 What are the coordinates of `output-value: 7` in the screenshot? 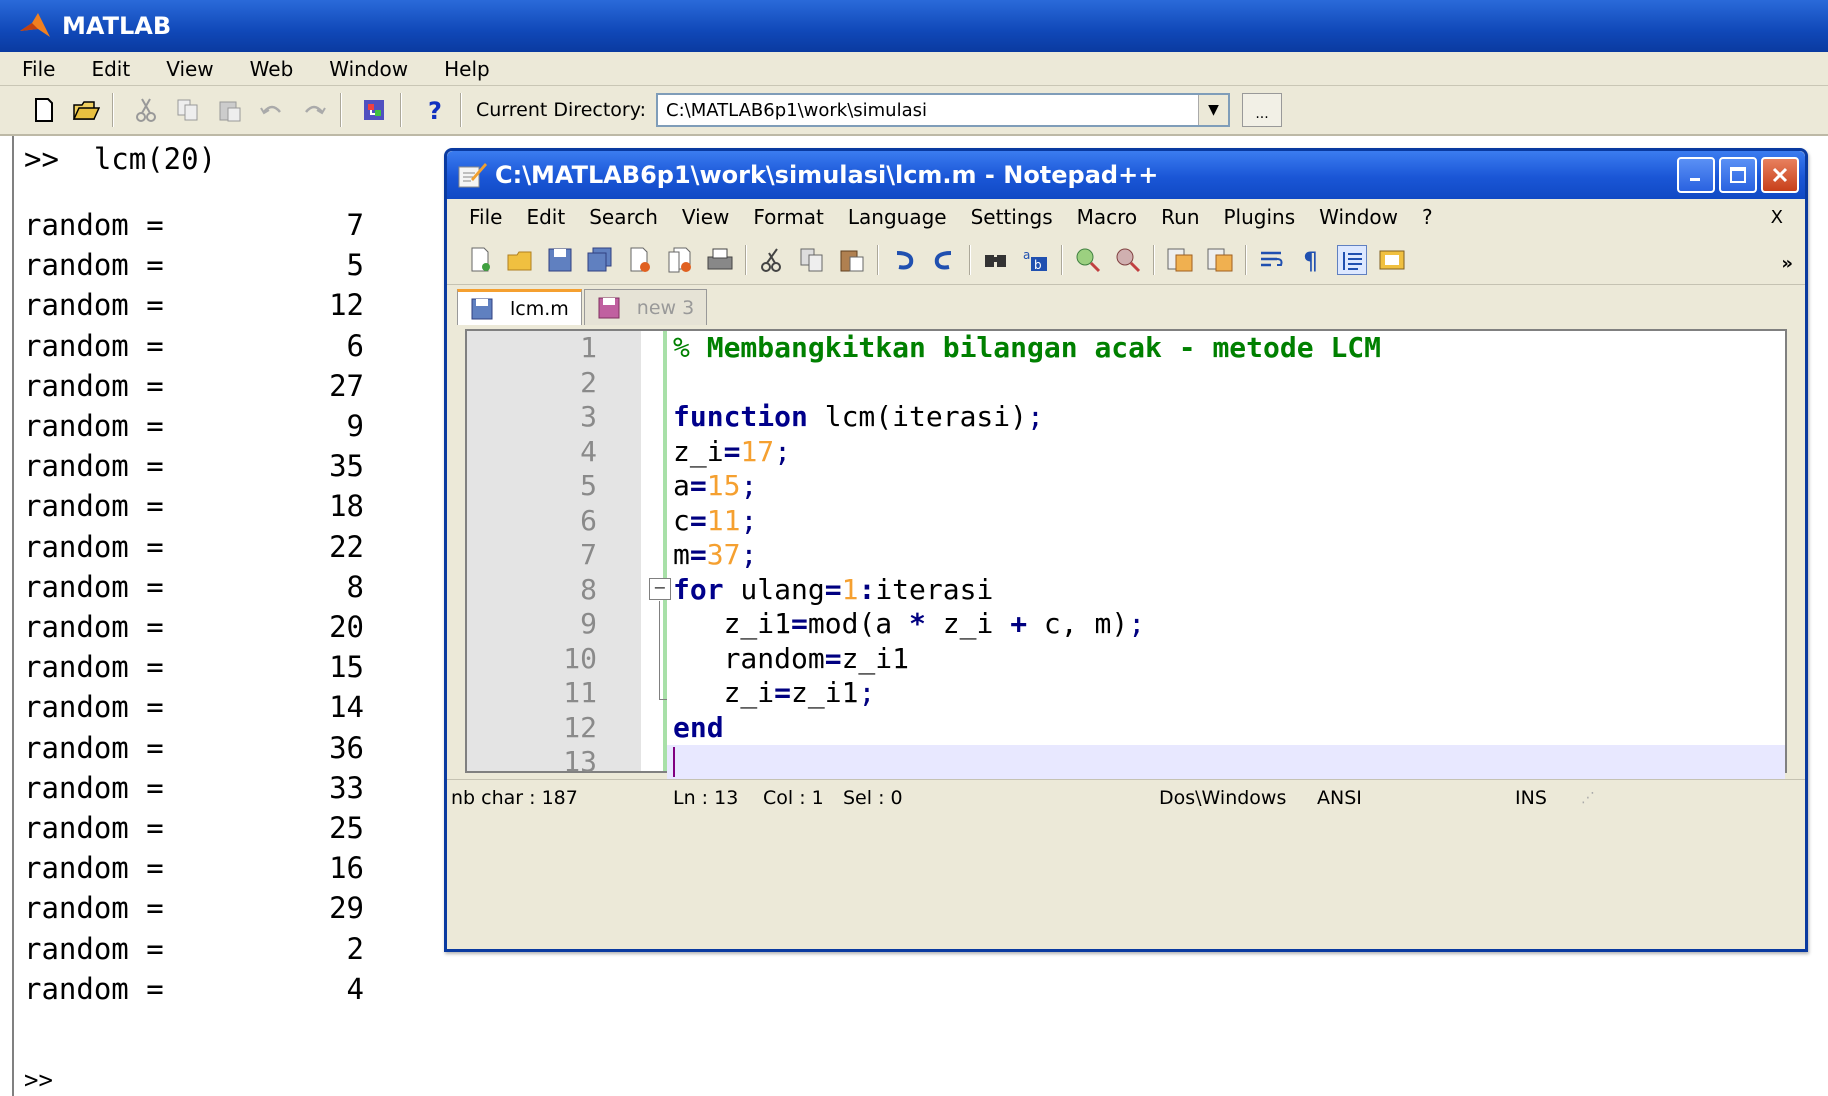 It's located at (355, 225).